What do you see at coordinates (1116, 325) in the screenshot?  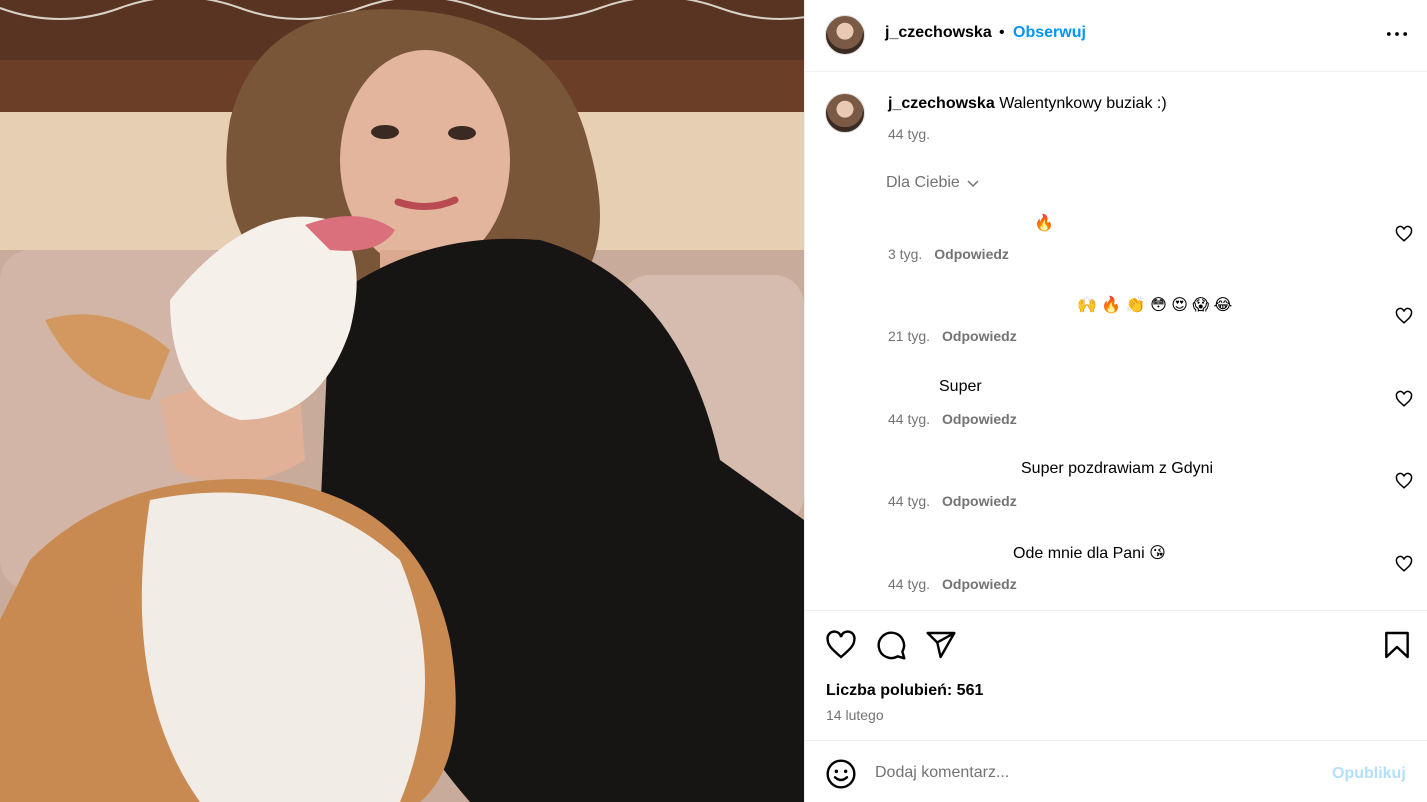 I see `comment-item: 🙌 🔥 👏 😳 😍 😱 😂 21 tyg. Odpowiedz` at bounding box center [1116, 325].